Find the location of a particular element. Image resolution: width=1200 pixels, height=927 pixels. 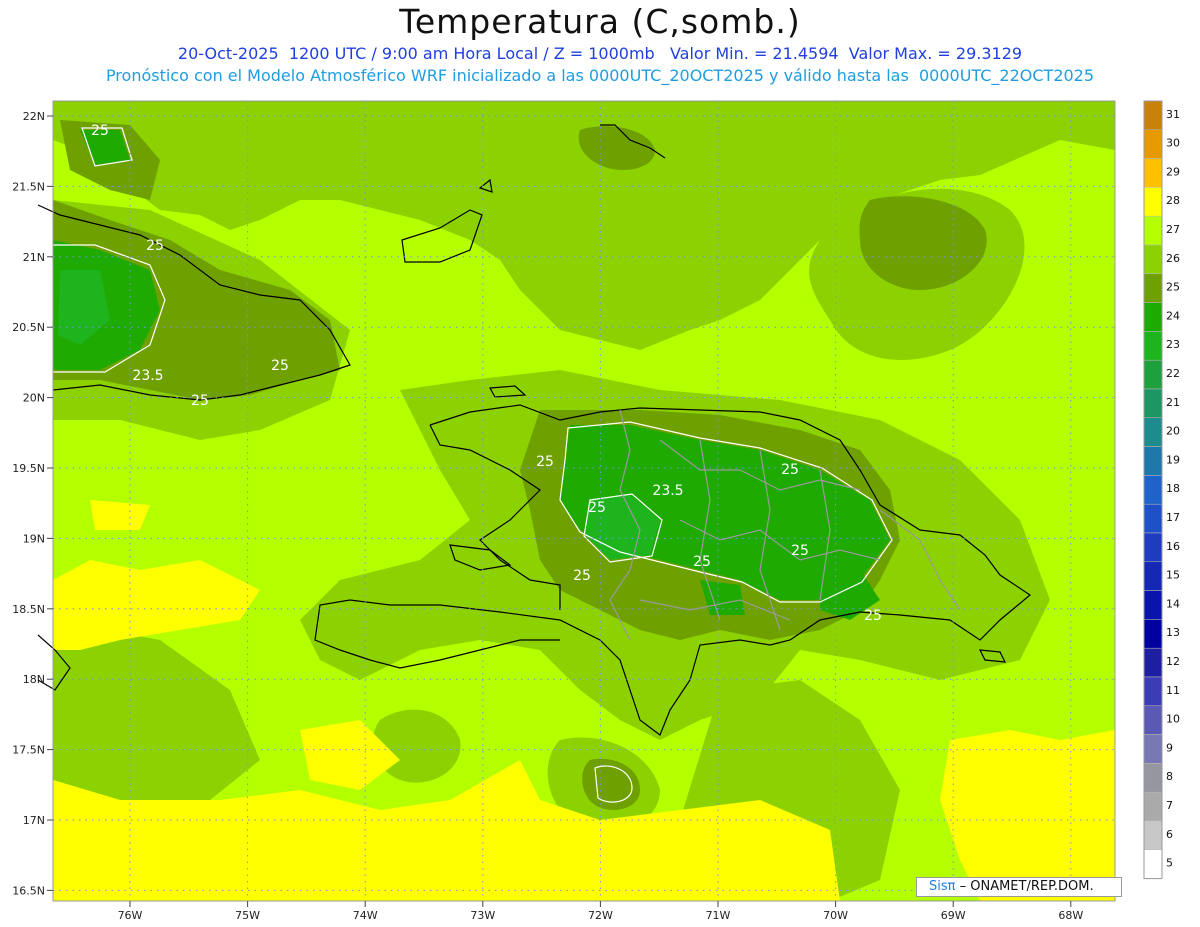

lat-tick-label: 22N is located at coordinates (34, 116).